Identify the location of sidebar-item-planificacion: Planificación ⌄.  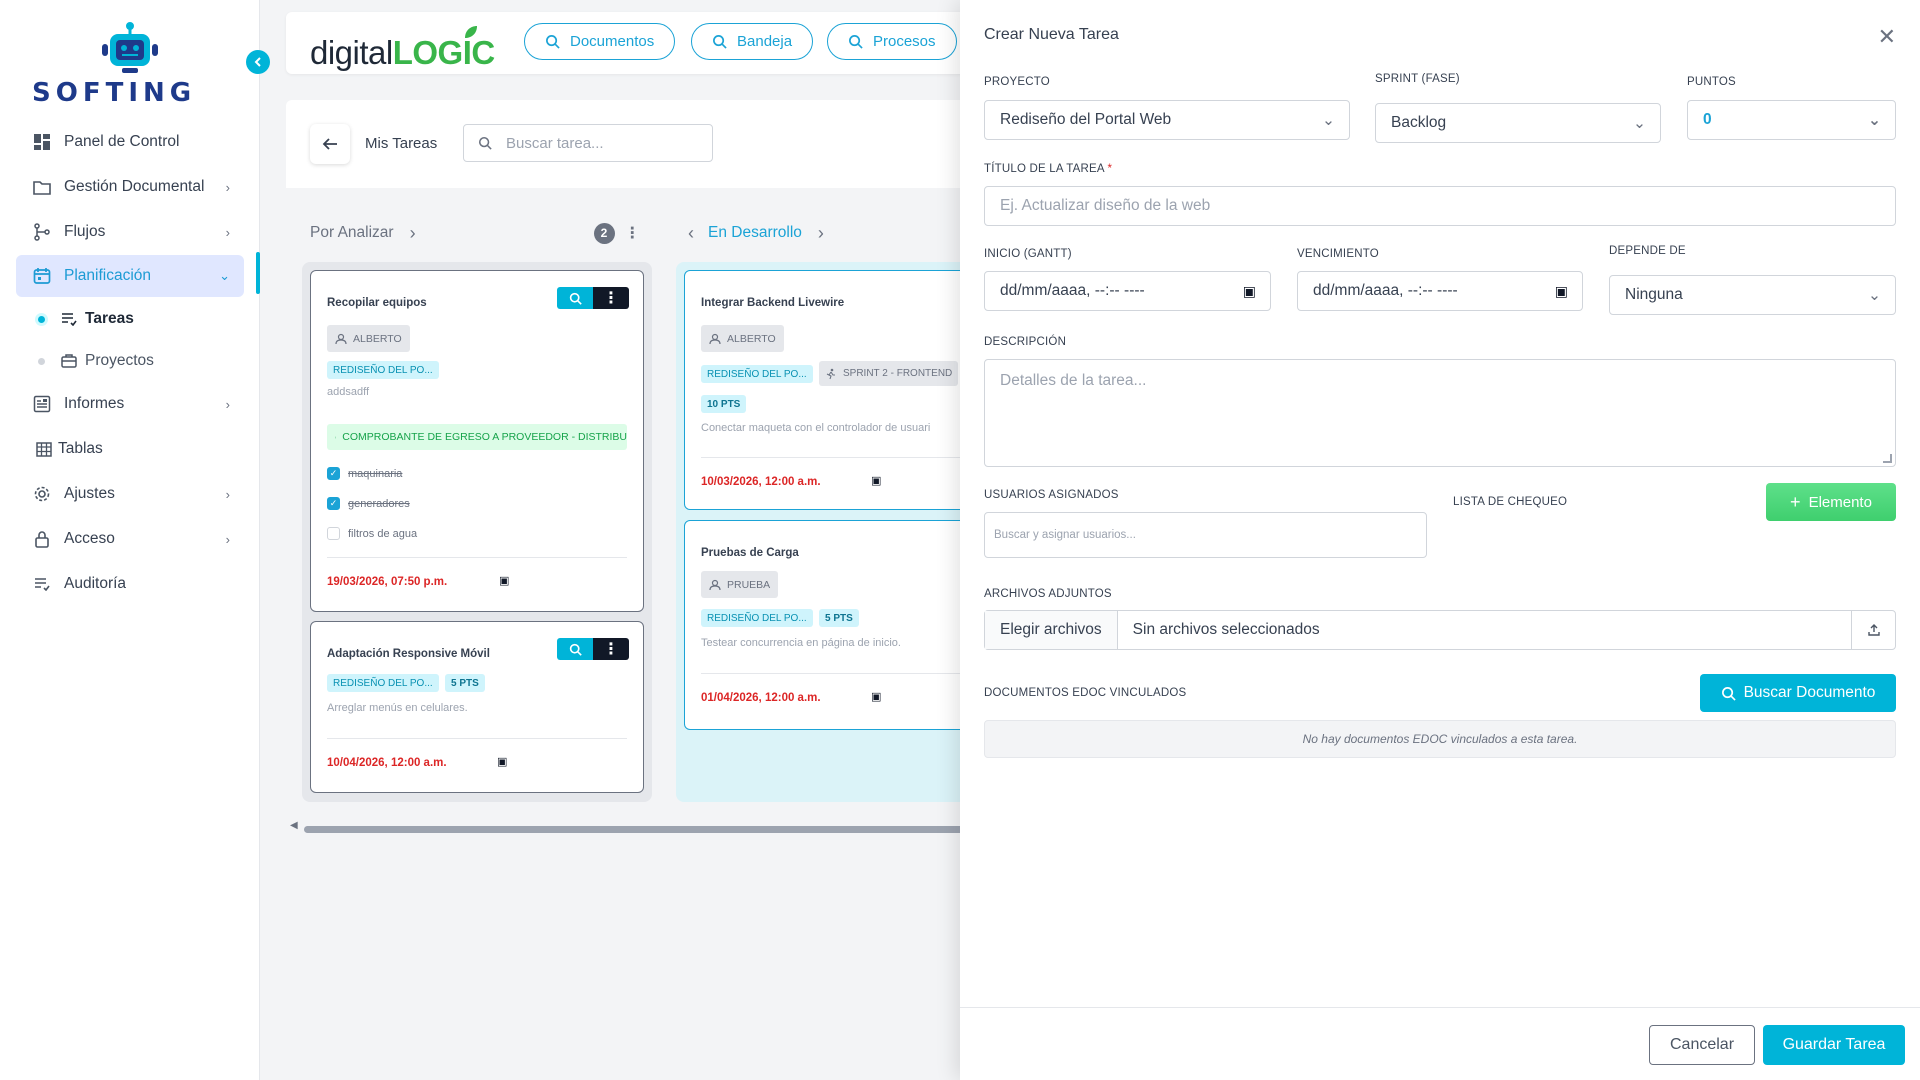
(130, 276).